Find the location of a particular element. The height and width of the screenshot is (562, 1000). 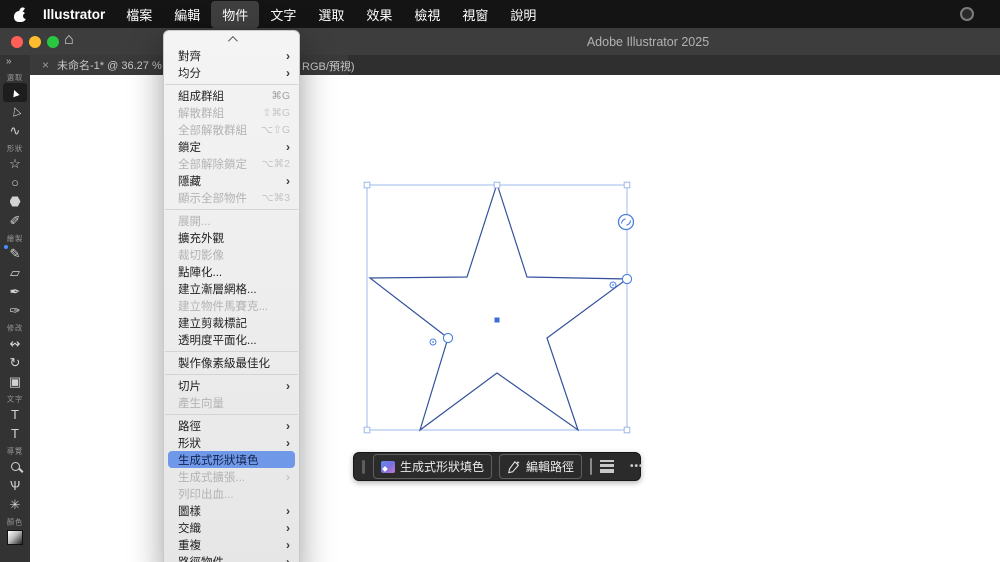

menu-item-repeat: 重複 › is located at coordinates (231, 544).